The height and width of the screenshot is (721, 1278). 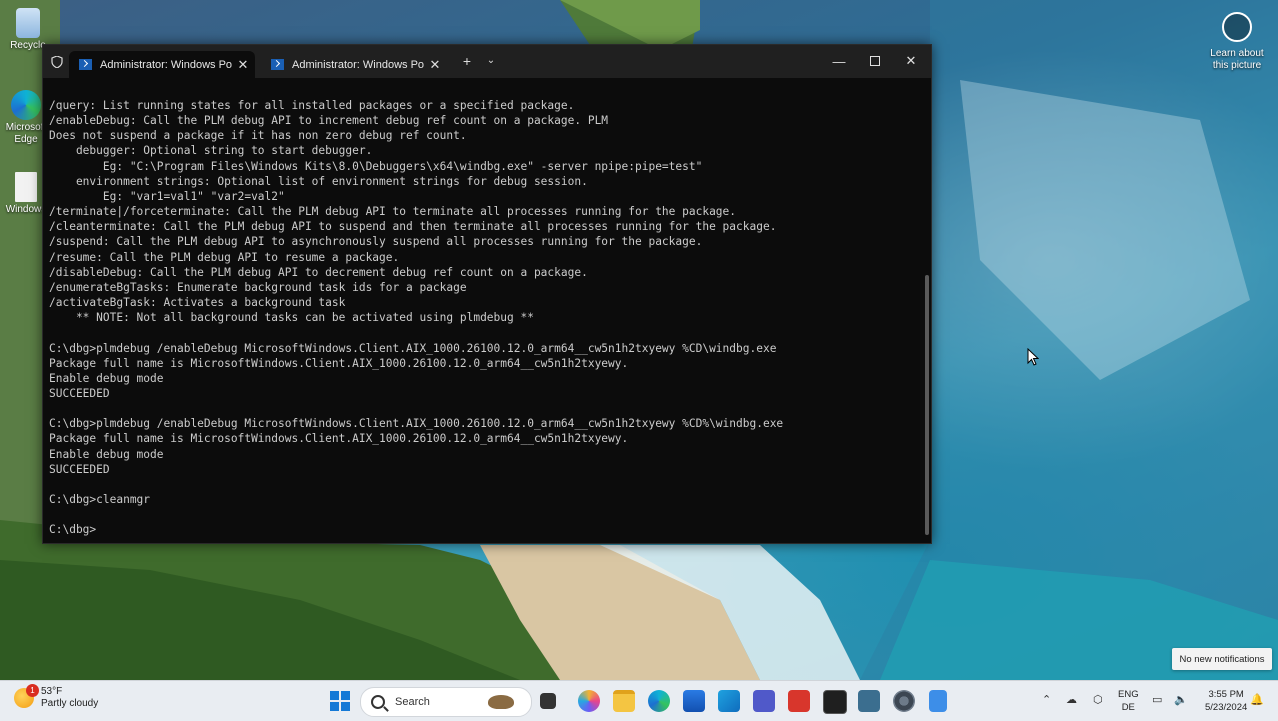 I want to click on learn-about-picture: Learn about this picture, so click(x=1237, y=42).